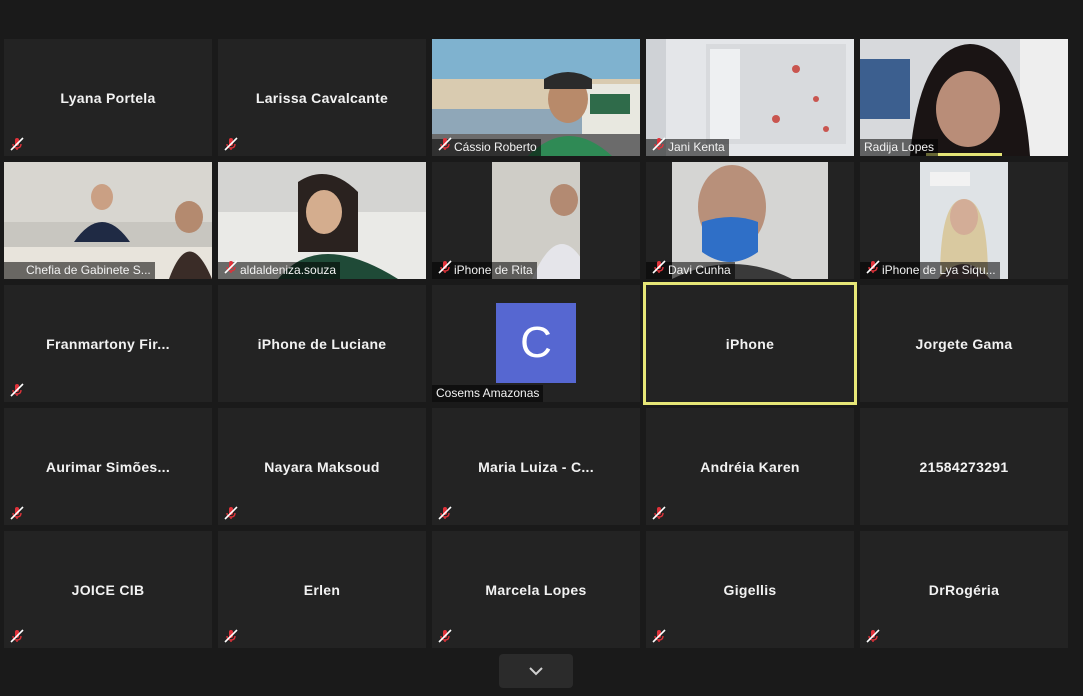 This screenshot has height=696, width=1083. What do you see at coordinates (536, 97) in the screenshot?
I see `participant-tile: Cássio Roberto` at bounding box center [536, 97].